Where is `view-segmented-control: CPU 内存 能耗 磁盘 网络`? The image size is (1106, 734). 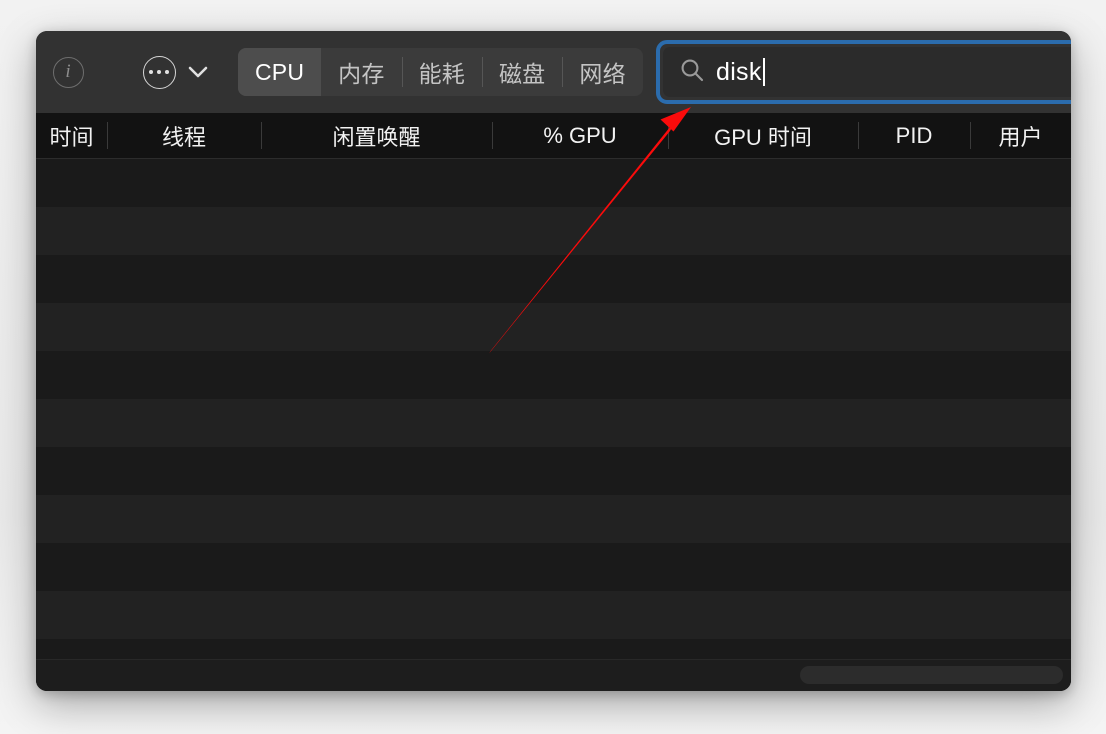 view-segmented-control: CPU 内存 能耗 磁盘 网络 is located at coordinates (440, 72).